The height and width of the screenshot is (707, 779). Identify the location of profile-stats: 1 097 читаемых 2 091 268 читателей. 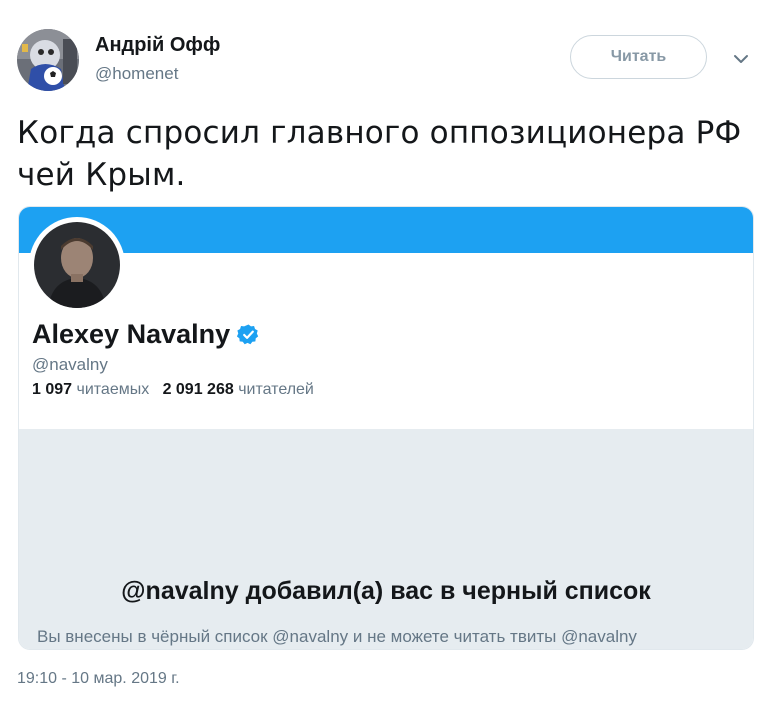
(173, 390).